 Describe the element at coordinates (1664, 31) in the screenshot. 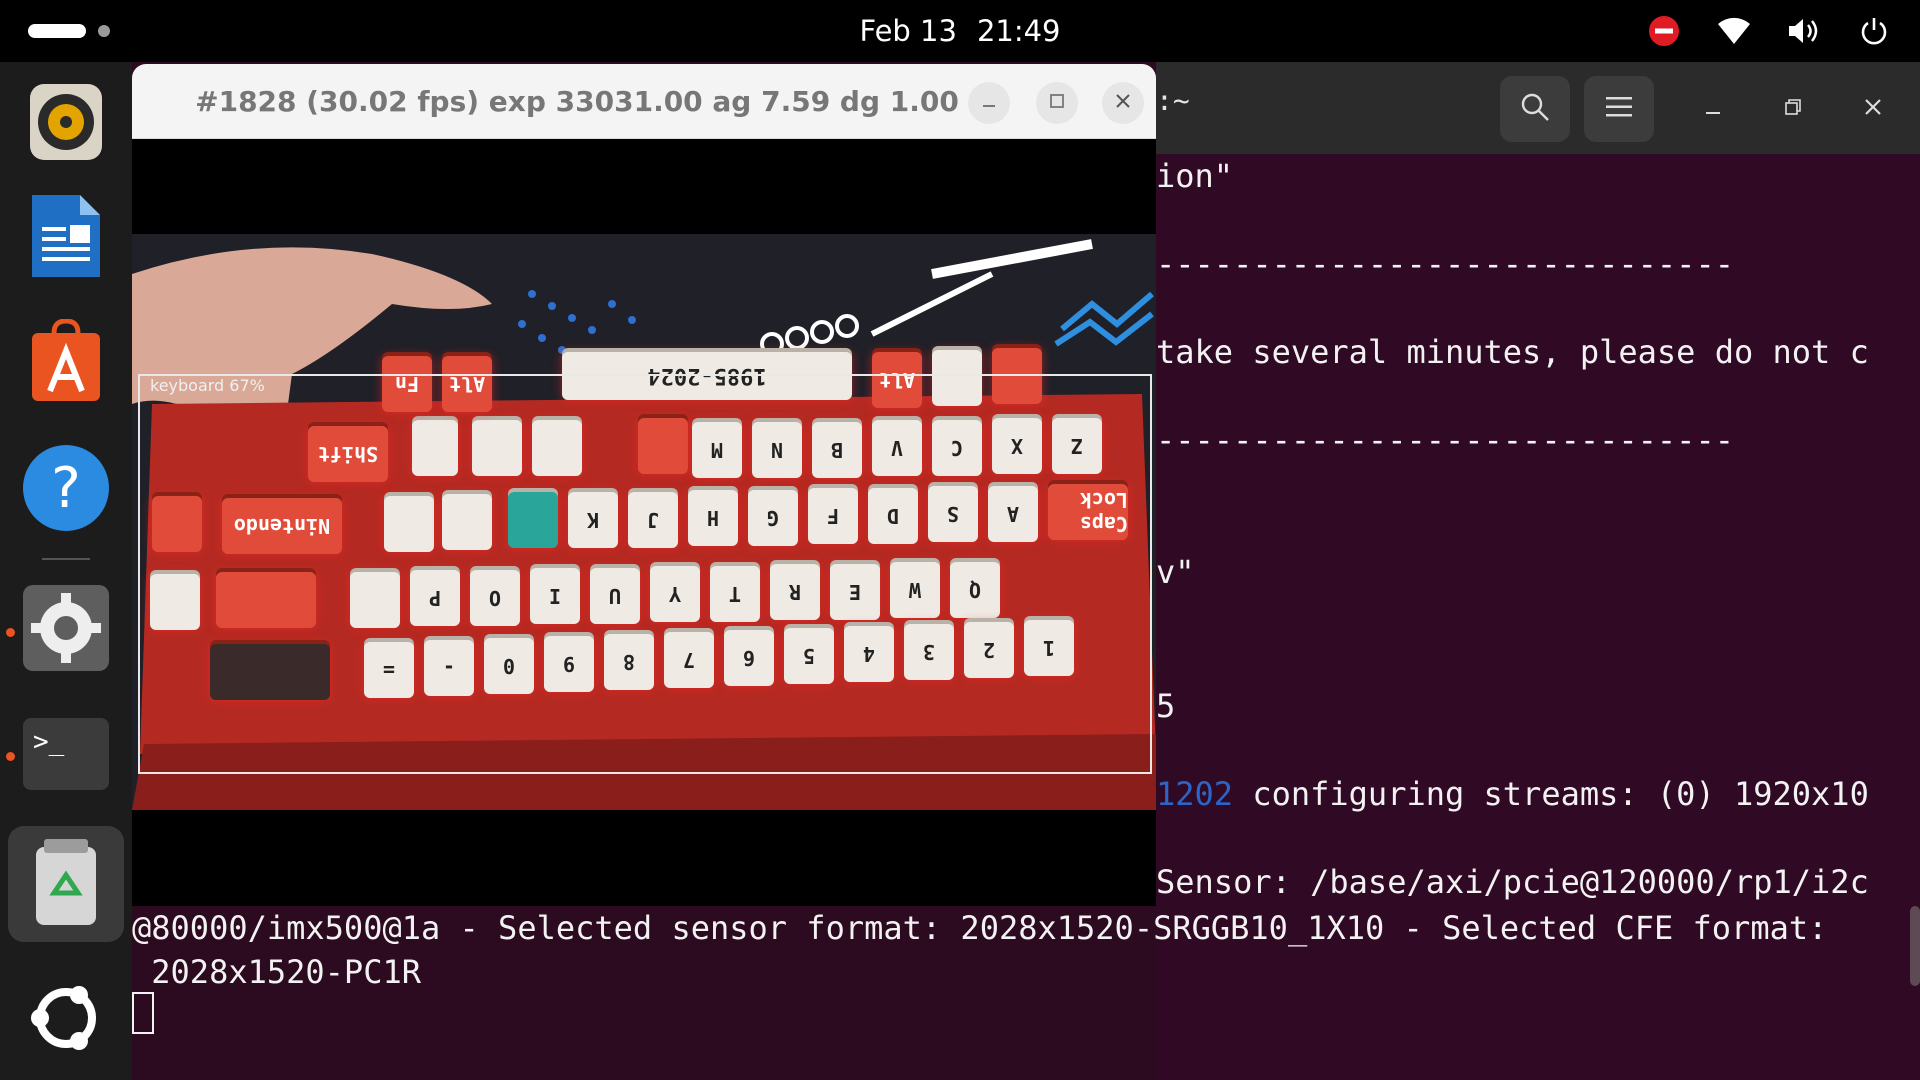

I see `do-not-disturb-icon` at that location.